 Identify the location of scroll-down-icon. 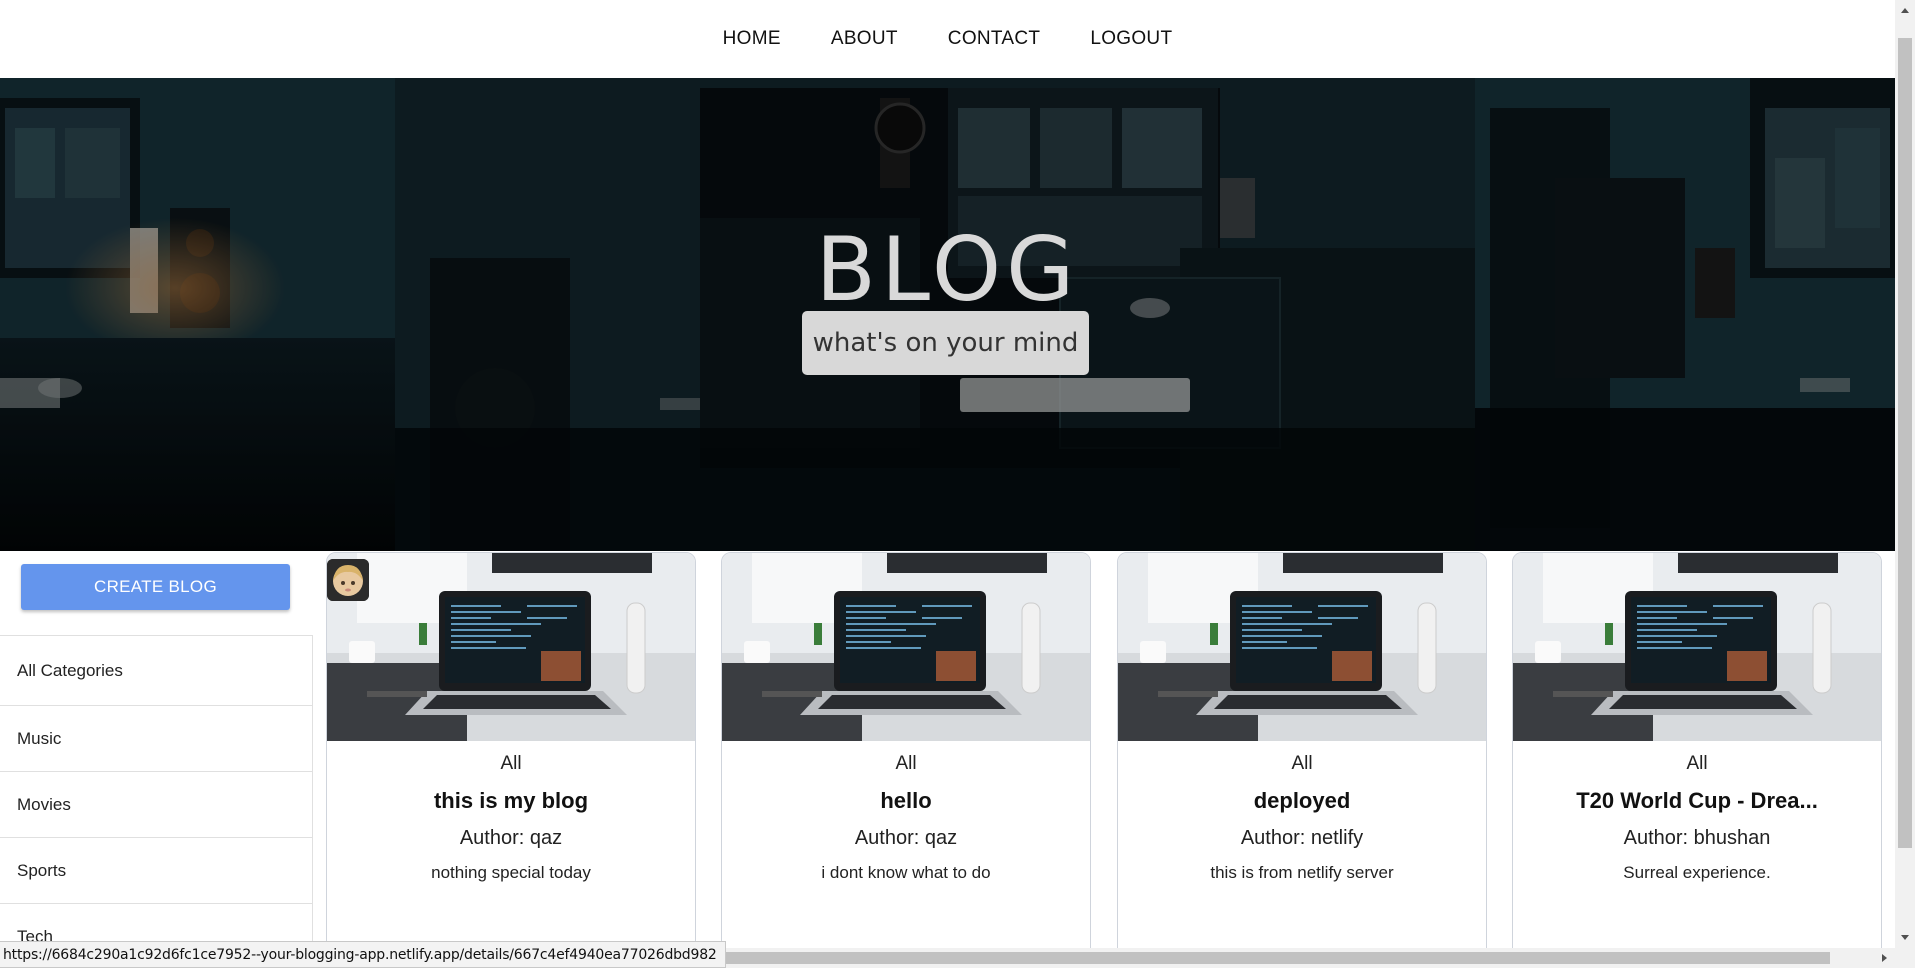
(1905, 938).